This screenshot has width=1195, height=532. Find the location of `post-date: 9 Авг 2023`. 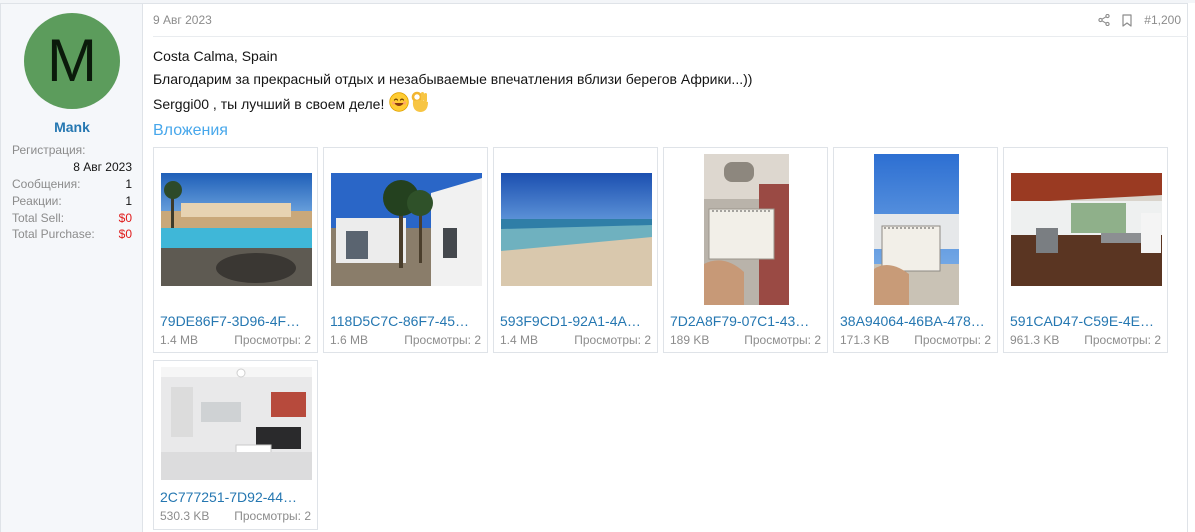

post-date: 9 Авг 2023 is located at coordinates (182, 20).